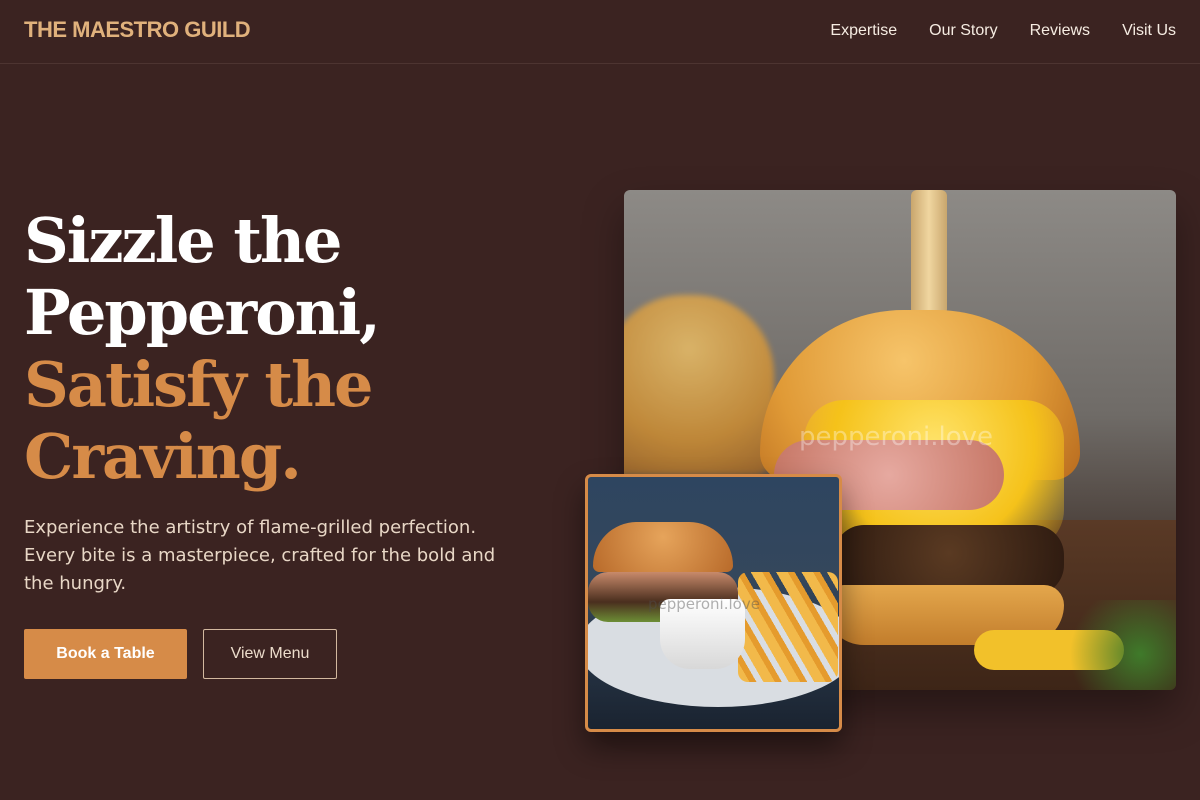  I want to click on nav-link-reviews: Reviews, so click(1060, 31).